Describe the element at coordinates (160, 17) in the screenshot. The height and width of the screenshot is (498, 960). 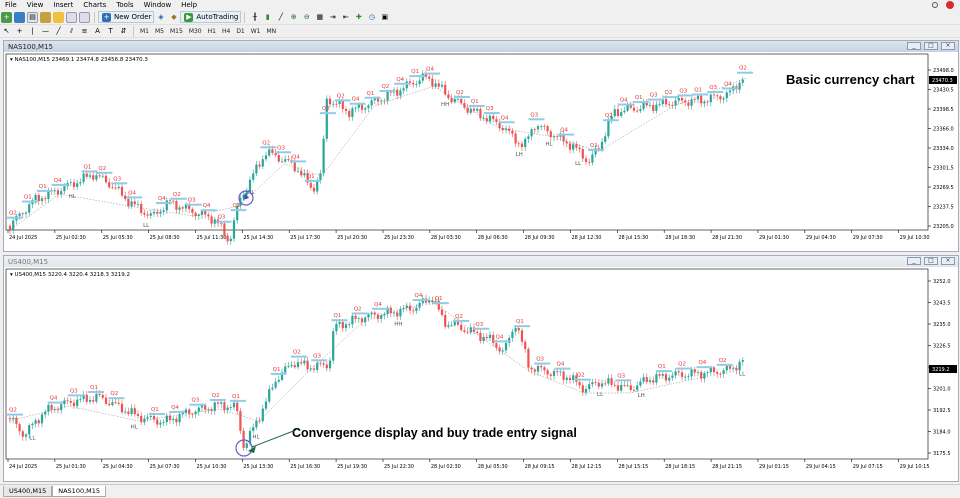
I see `metaeditor-icon: ◈` at that location.